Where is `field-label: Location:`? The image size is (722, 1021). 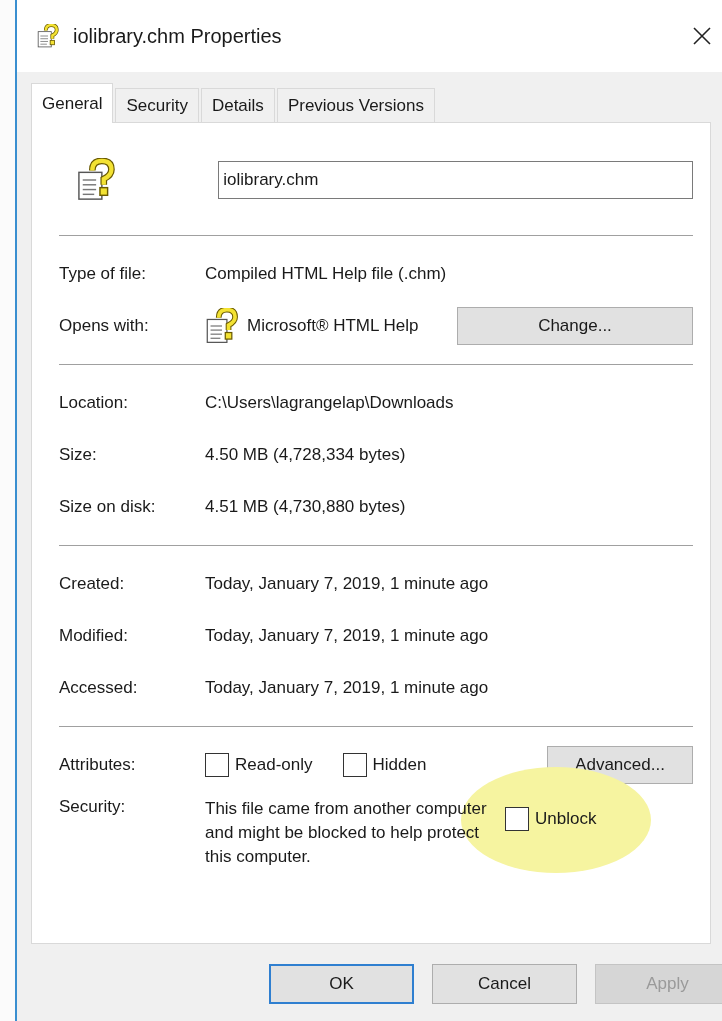
field-label: Location: is located at coordinates (94, 403).